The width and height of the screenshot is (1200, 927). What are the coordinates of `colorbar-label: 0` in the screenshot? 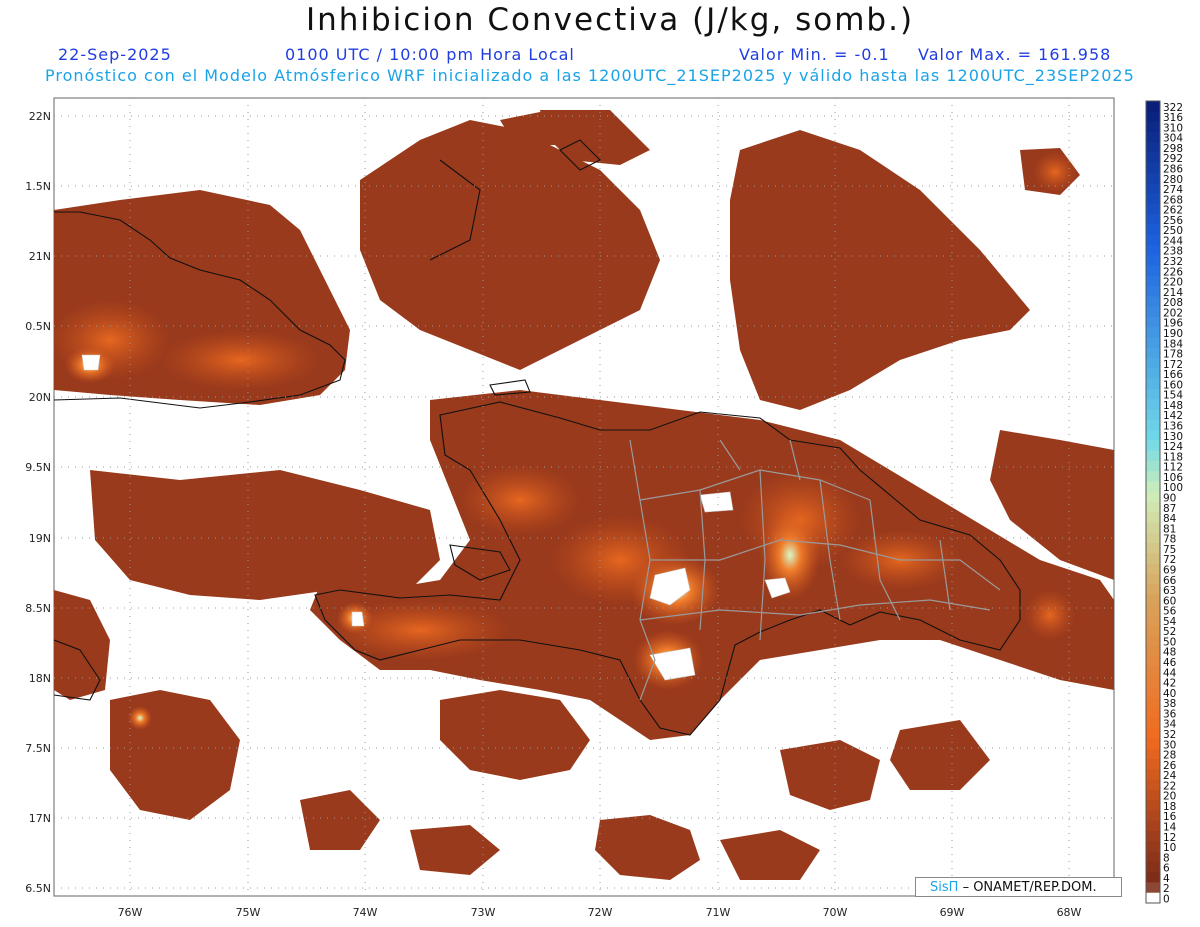 It's located at (1166, 900).